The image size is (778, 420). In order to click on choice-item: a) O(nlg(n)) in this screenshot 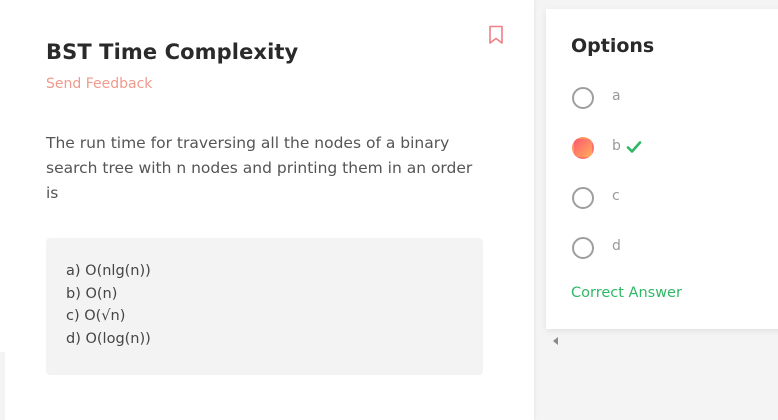, I will do `click(108, 271)`.